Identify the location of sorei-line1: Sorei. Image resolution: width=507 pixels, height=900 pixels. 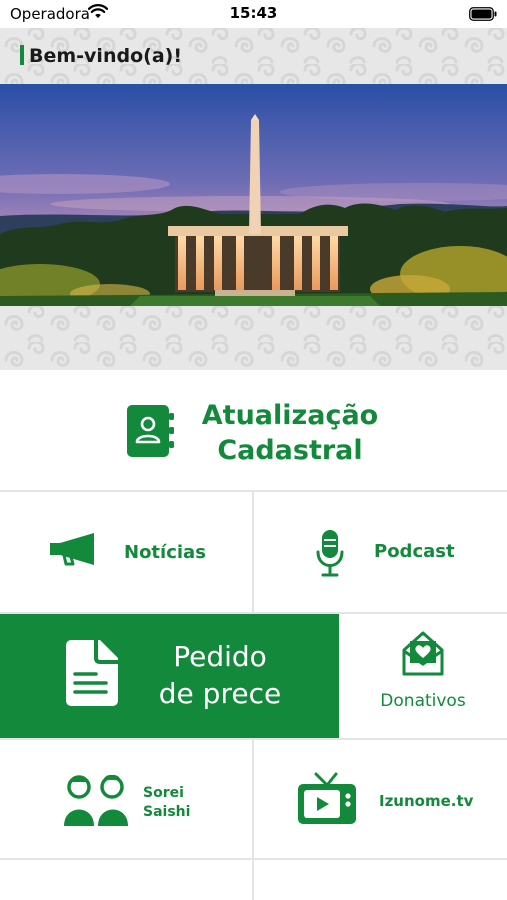
(163, 793).